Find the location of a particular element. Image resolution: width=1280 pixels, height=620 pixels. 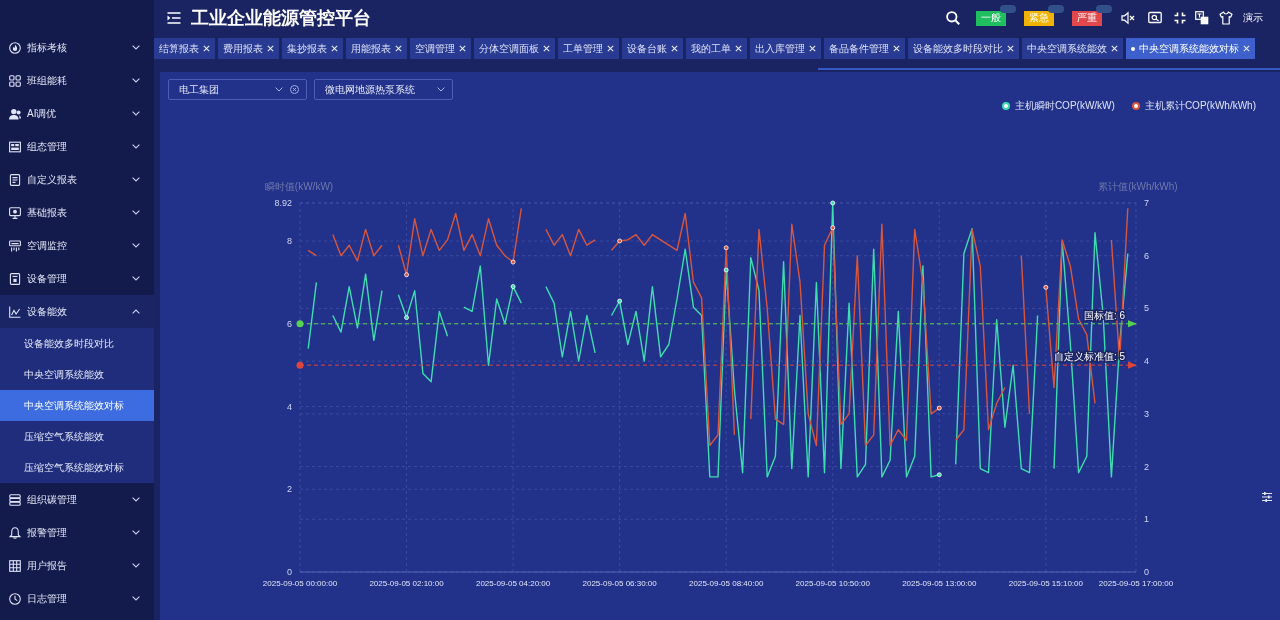

clear-icon is located at coordinates (294, 89).